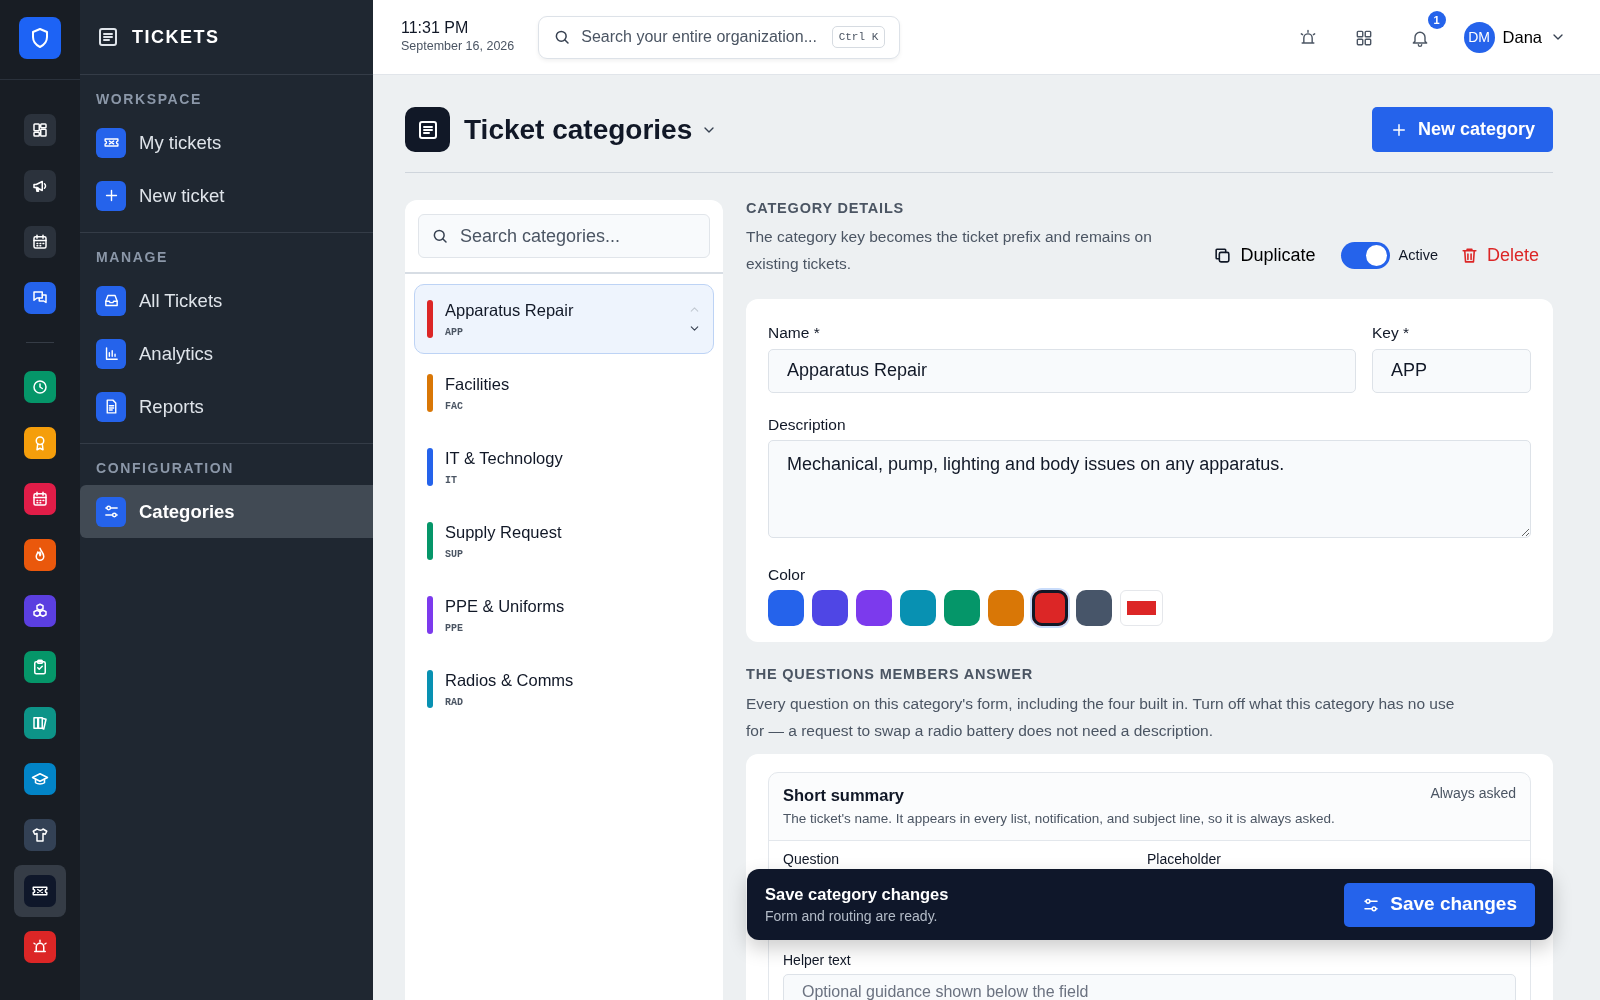 The height and width of the screenshot is (1000, 1600). Describe the element at coordinates (1366, 256) in the screenshot. I see `active-toggle` at that location.